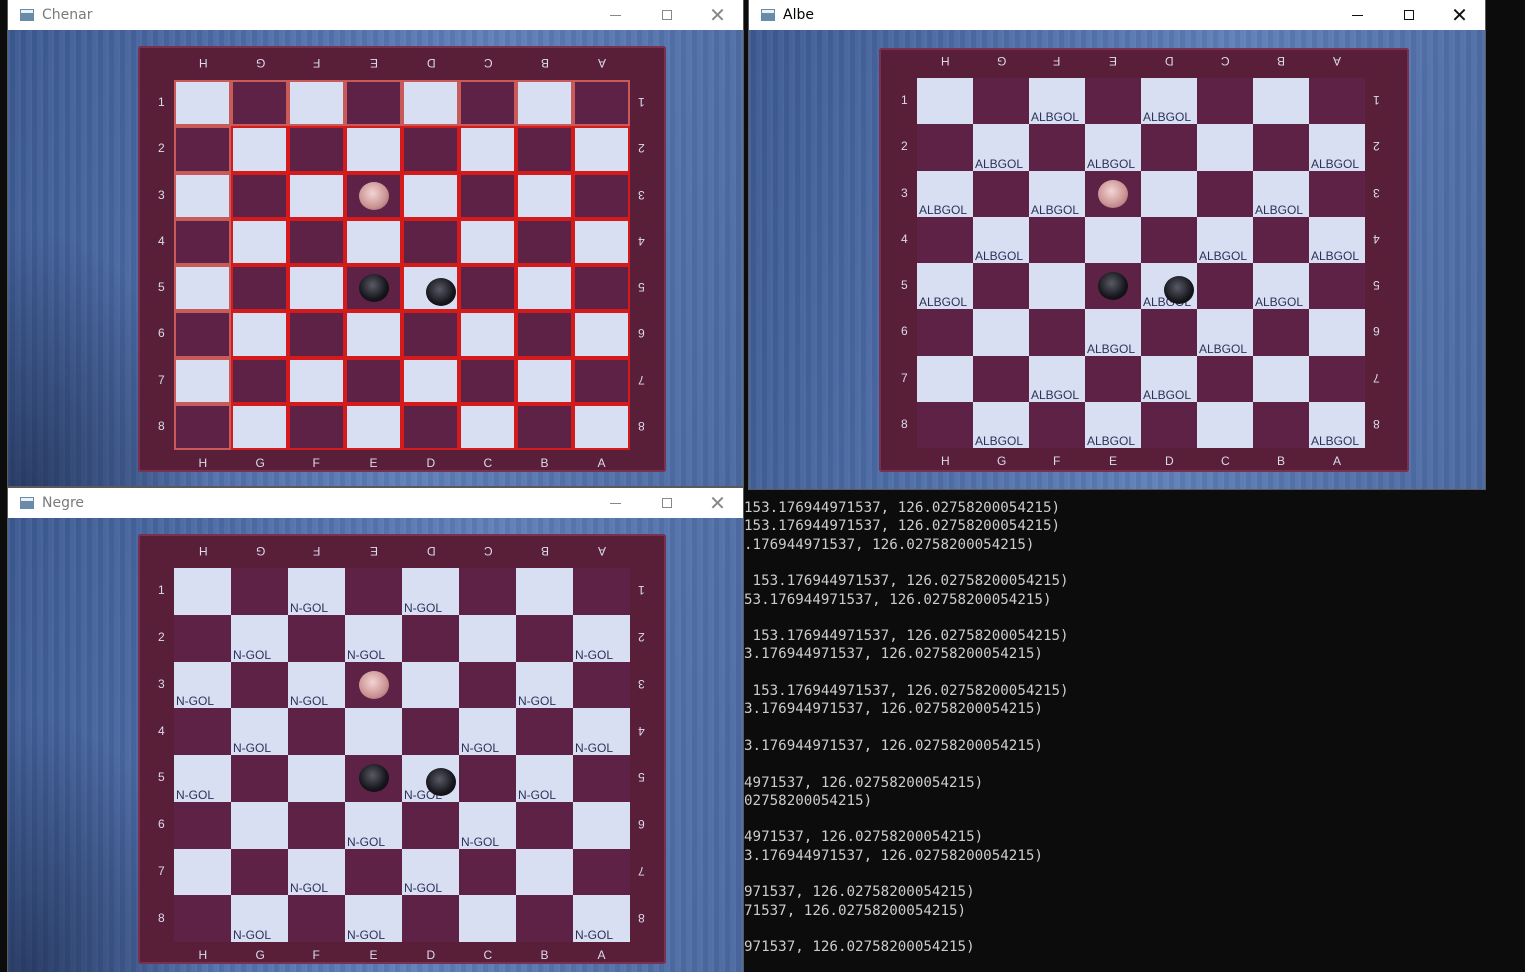 The width and height of the screenshot is (1525, 972). What do you see at coordinates (1057, 61) in the screenshot?
I see `file-label-top: F` at bounding box center [1057, 61].